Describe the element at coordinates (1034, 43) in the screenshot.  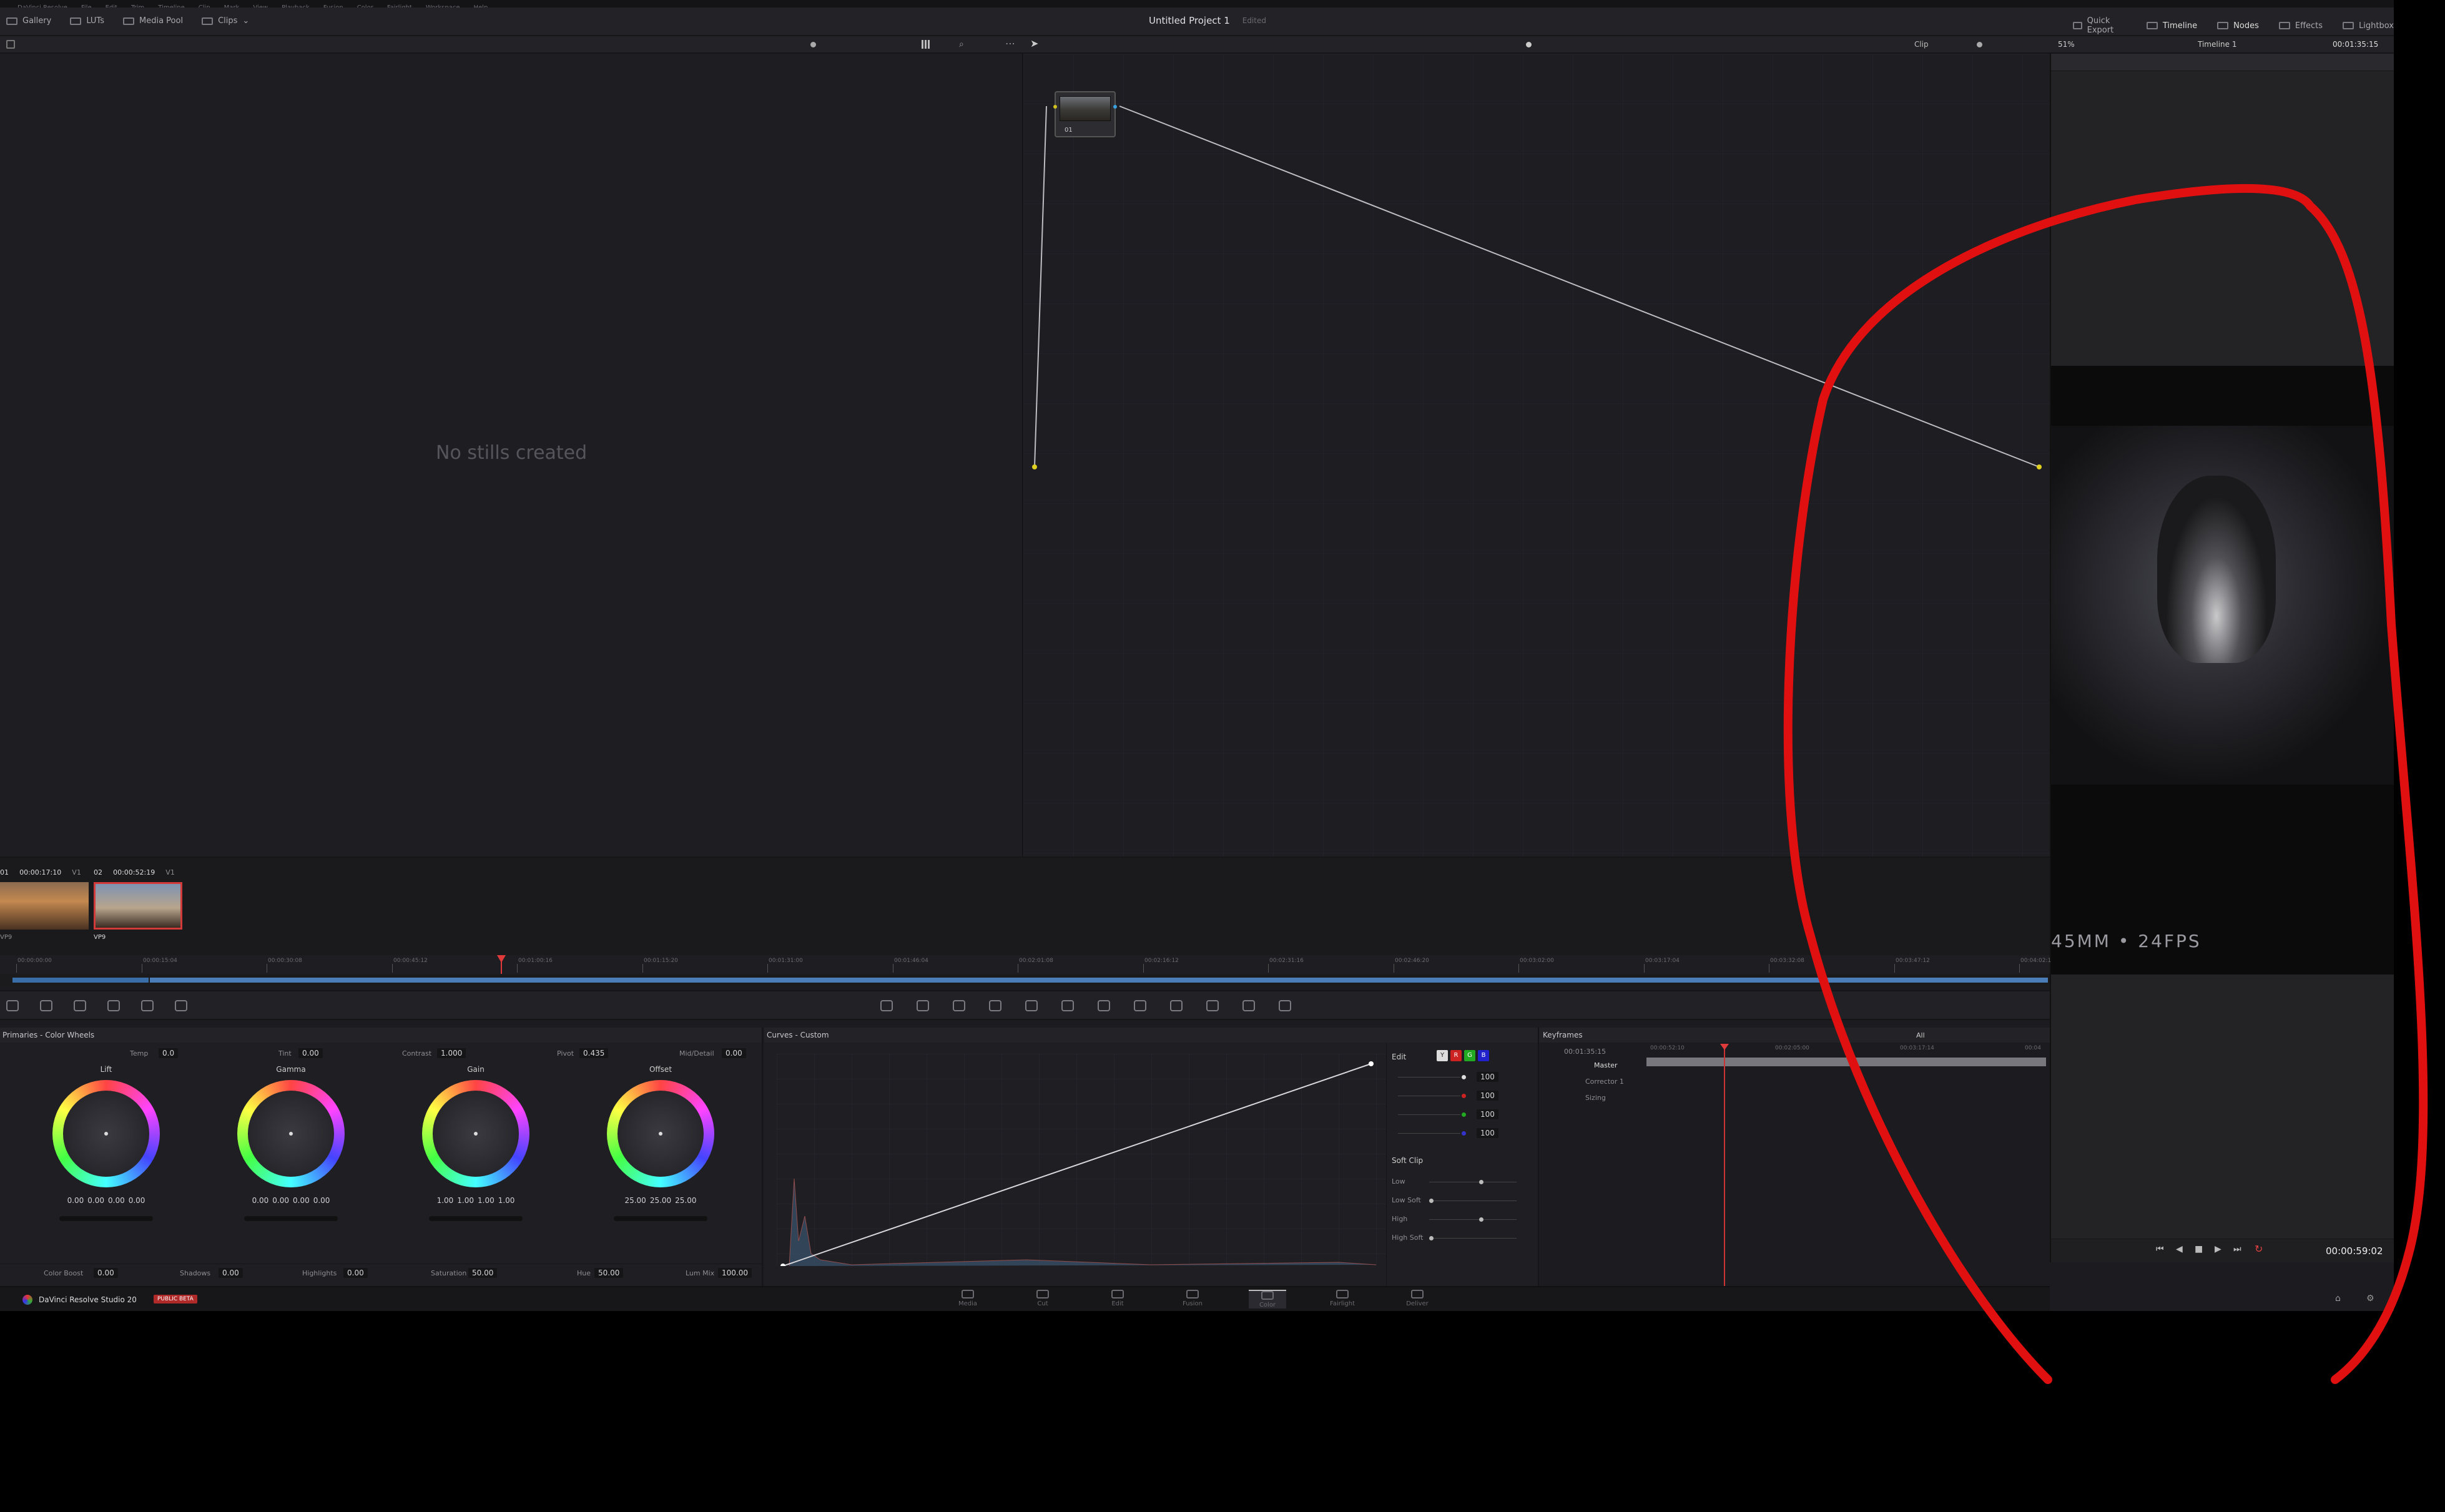
I see `pointer-tool-icon: ➤` at that location.